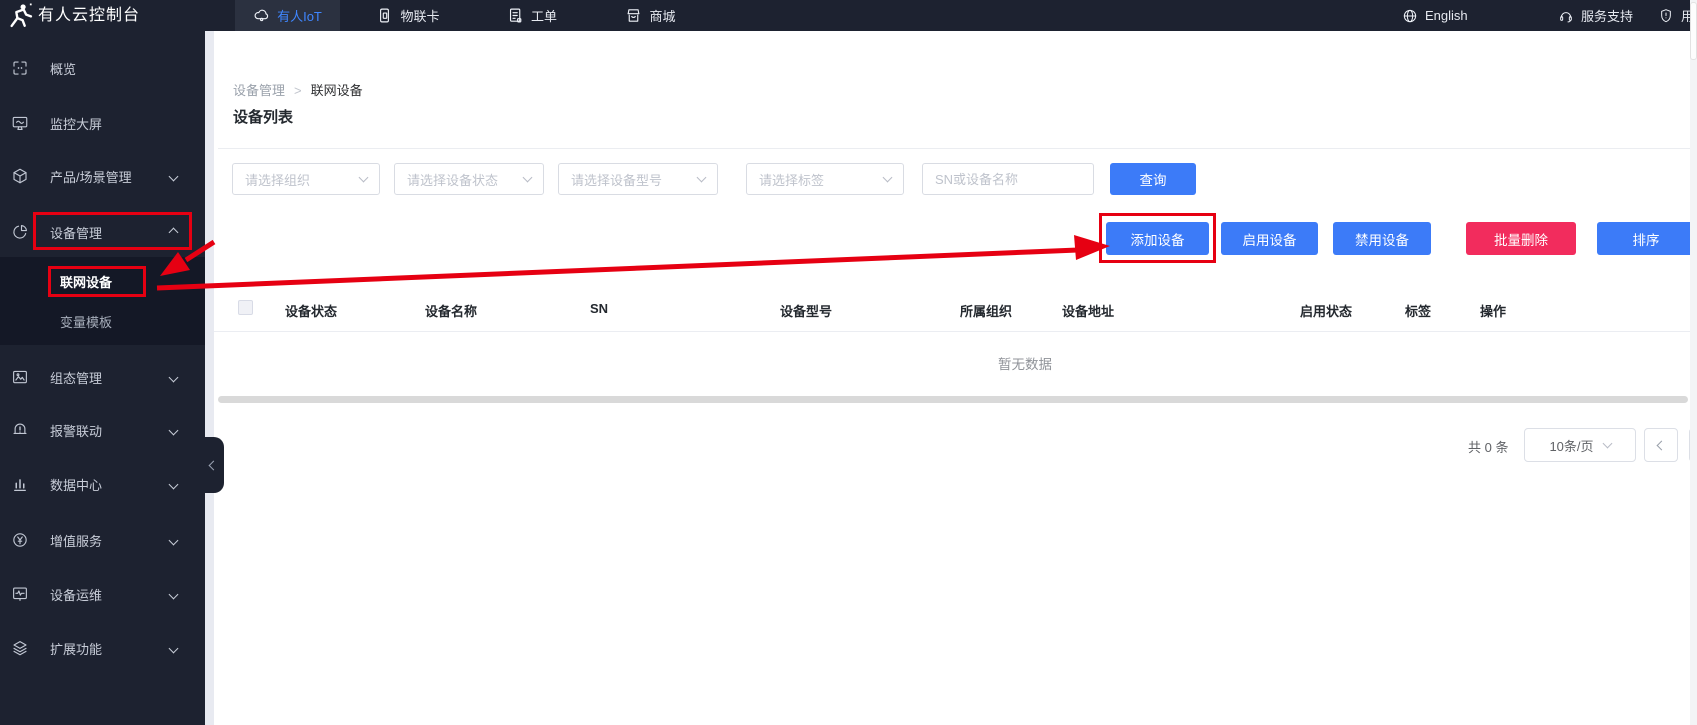 The width and height of the screenshot is (1697, 725). Describe the element at coordinates (20, 594) in the screenshot. I see `pulse-monitor-icon` at that location.